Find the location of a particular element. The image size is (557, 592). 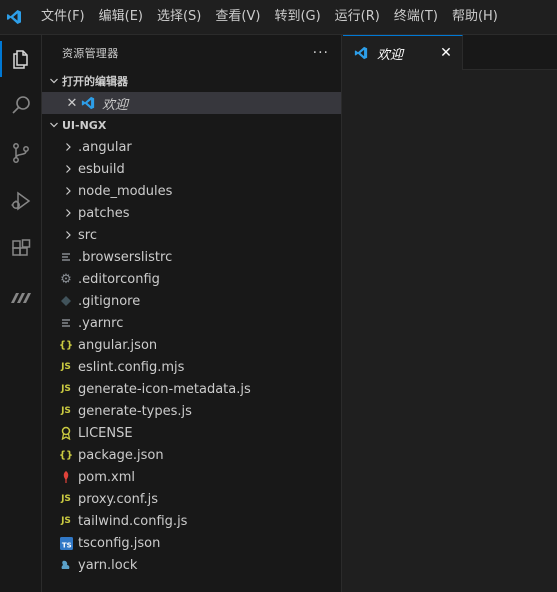

open-editors-title: 打开的编辑器 is located at coordinates (95, 81).